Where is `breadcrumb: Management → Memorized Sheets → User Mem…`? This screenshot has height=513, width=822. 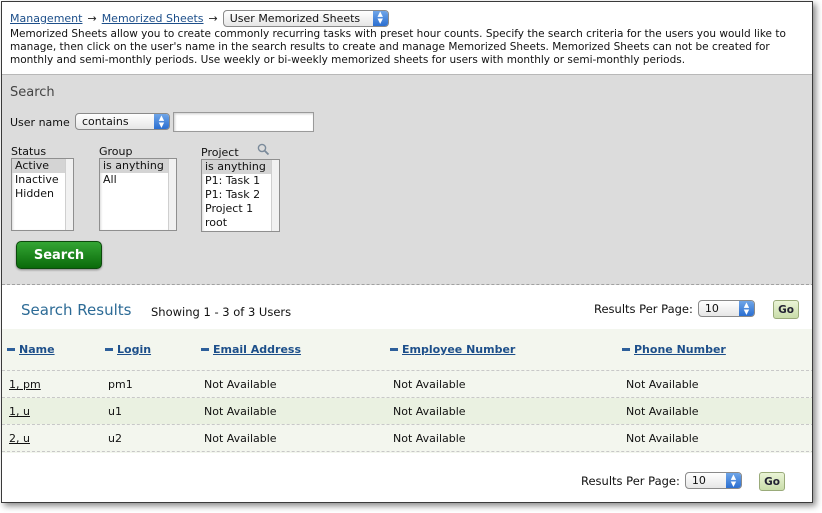
breadcrumb: Management → Memorized Sheets → User Mem… is located at coordinates (199, 18).